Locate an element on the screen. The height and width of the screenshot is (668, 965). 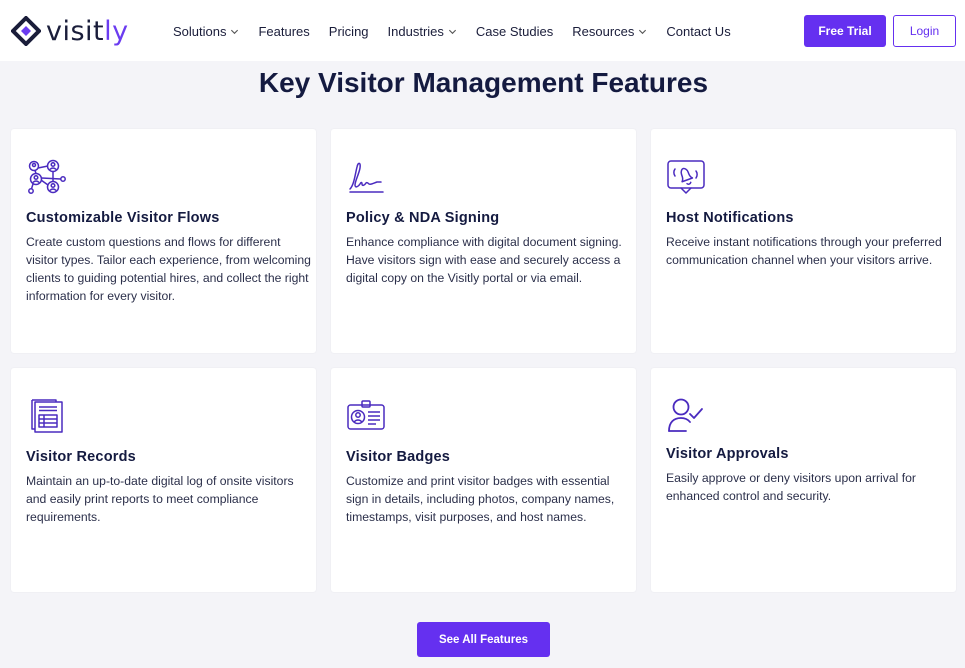
nav-item-industries: Industries is located at coordinates (422, 31).